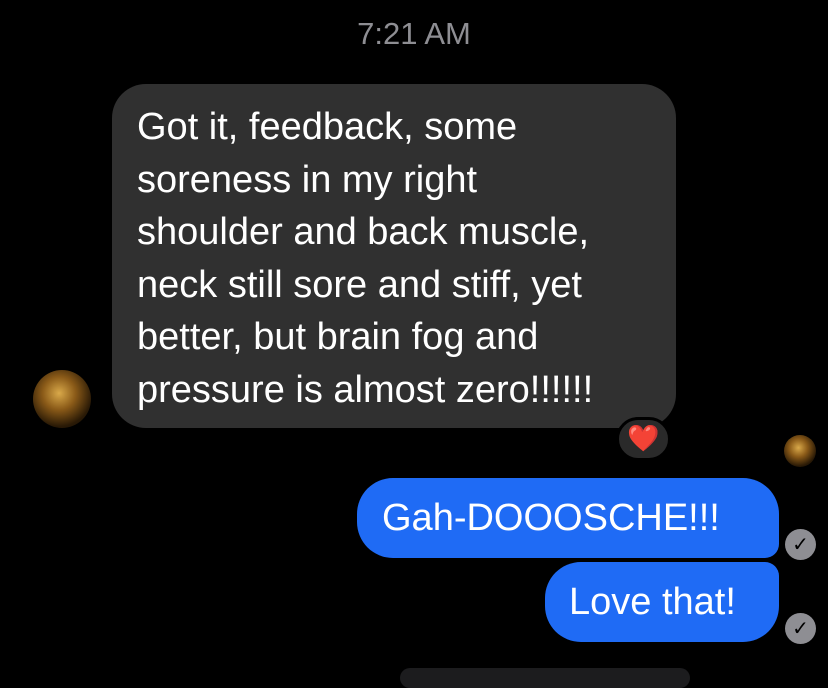  What do you see at coordinates (414, 33) in the screenshot?
I see `message-timestamp: 7:21 AM` at bounding box center [414, 33].